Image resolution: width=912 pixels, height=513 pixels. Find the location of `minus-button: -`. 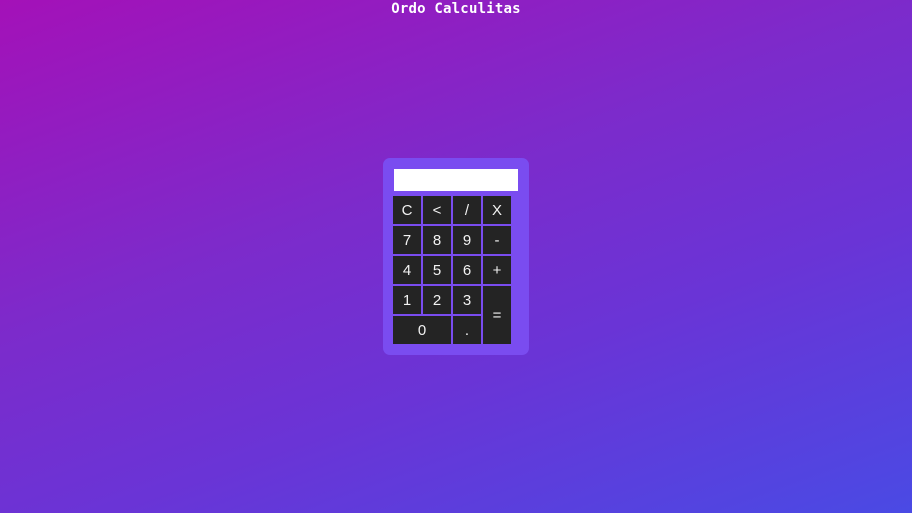

minus-button: - is located at coordinates (497, 240).